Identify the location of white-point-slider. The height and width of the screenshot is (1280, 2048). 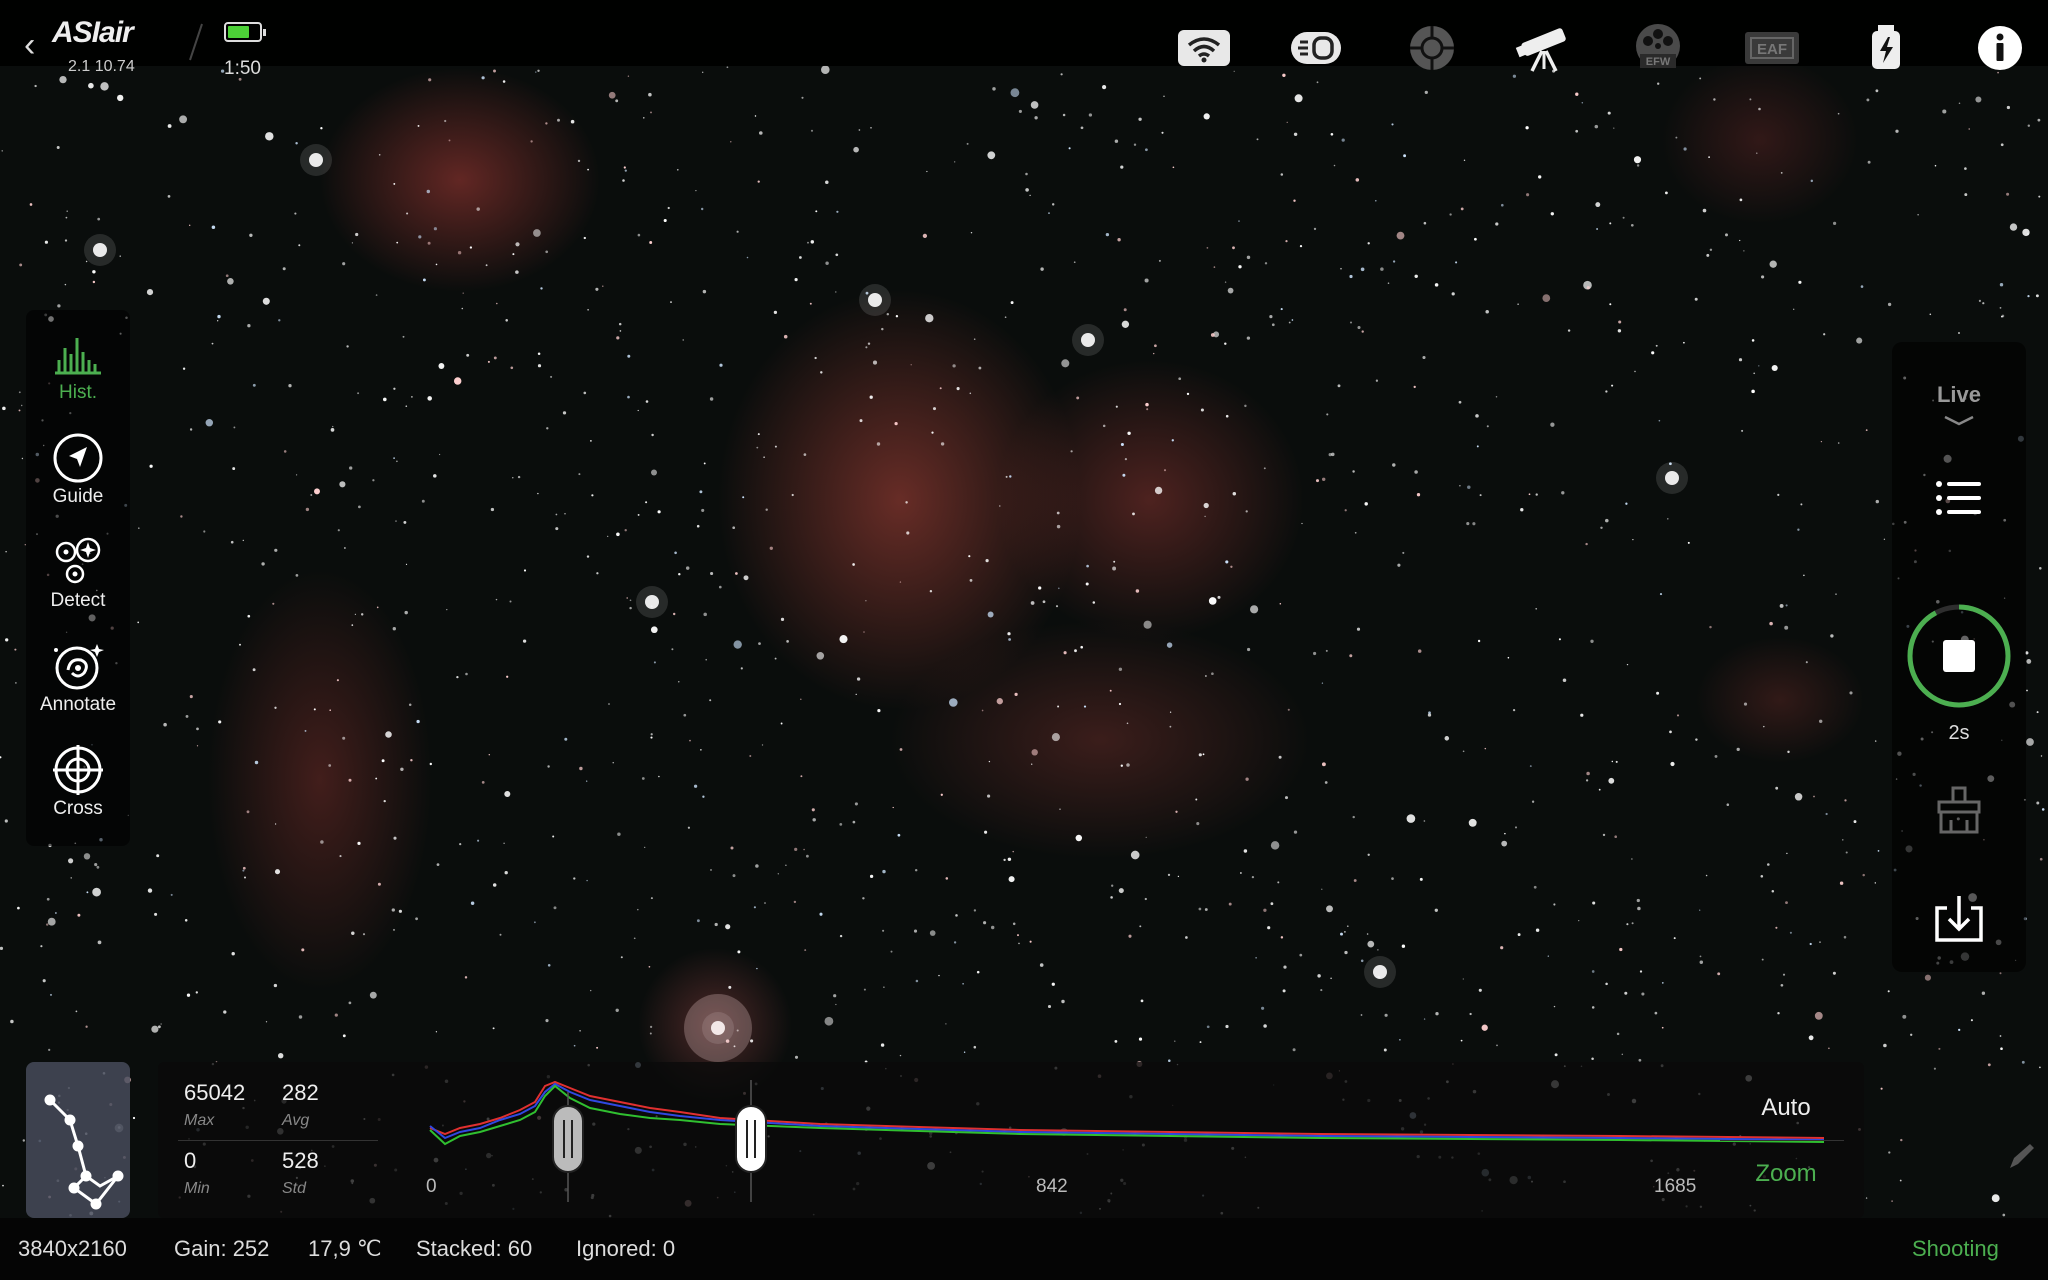
(751, 1139).